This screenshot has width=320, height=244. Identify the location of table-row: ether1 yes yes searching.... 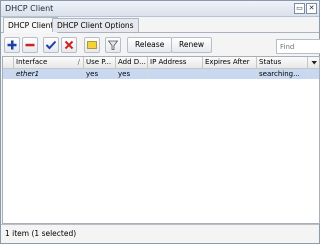
(161, 74).